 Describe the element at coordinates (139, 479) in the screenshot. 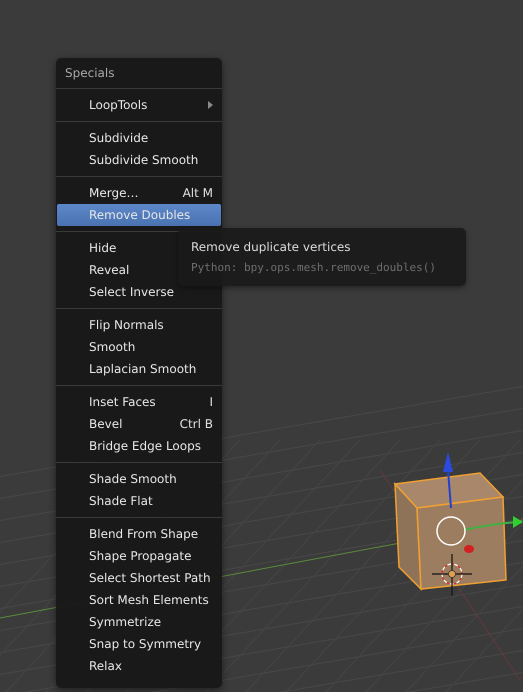

I see `menu-item: Shade Smooth` at that location.